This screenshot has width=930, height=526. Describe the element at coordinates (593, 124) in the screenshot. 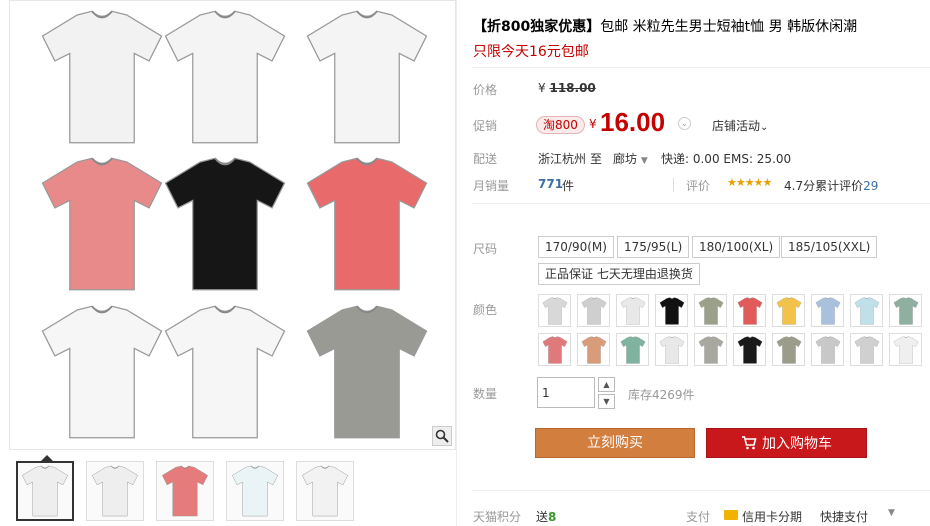

I see `current-currency-symbol: ¥` at that location.